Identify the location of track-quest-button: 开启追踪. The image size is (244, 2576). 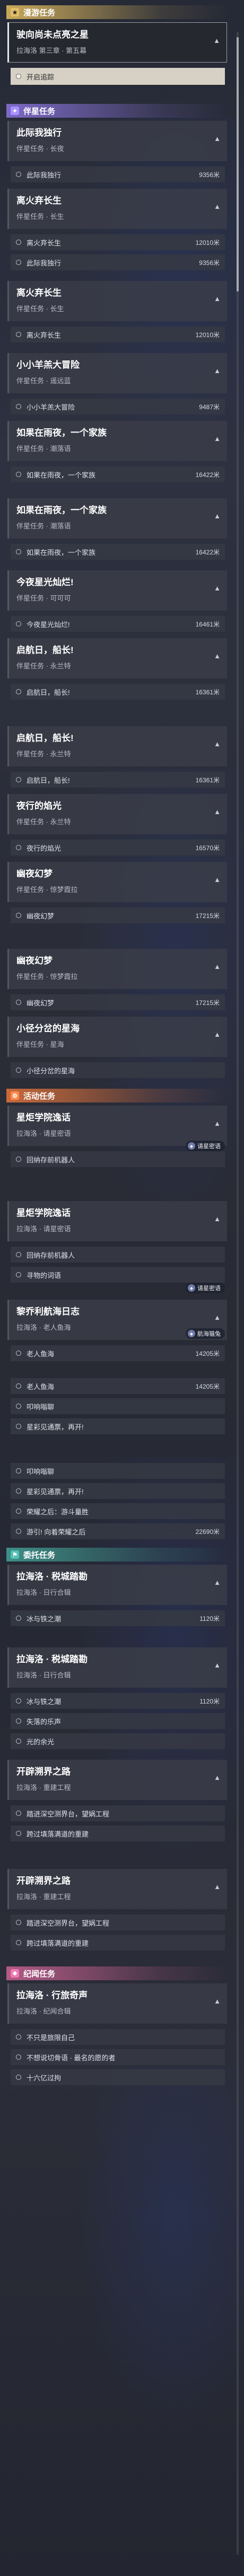
(118, 76).